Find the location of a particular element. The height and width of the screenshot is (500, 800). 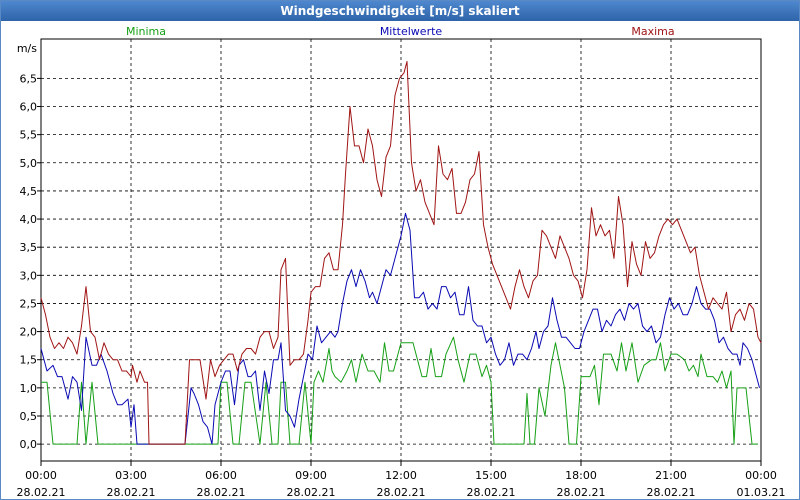

x-tick-time: 12:00 is located at coordinates (401, 475).